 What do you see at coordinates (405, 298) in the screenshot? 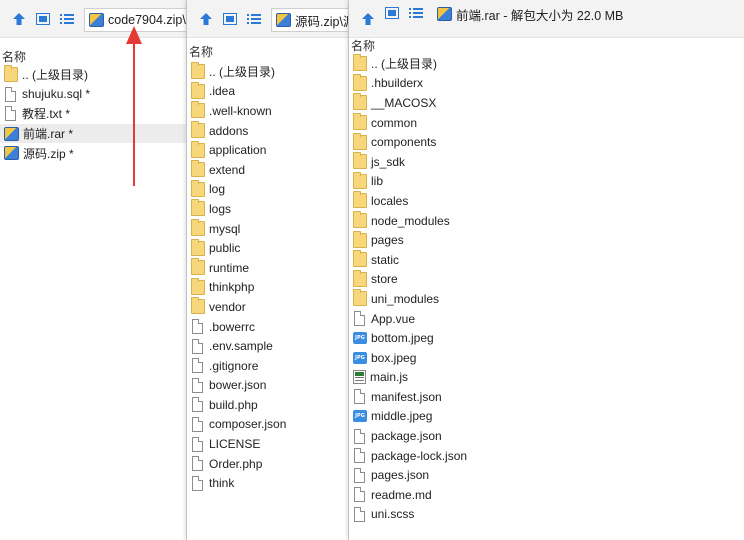
I see `item-name: uni_modules` at bounding box center [405, 298].